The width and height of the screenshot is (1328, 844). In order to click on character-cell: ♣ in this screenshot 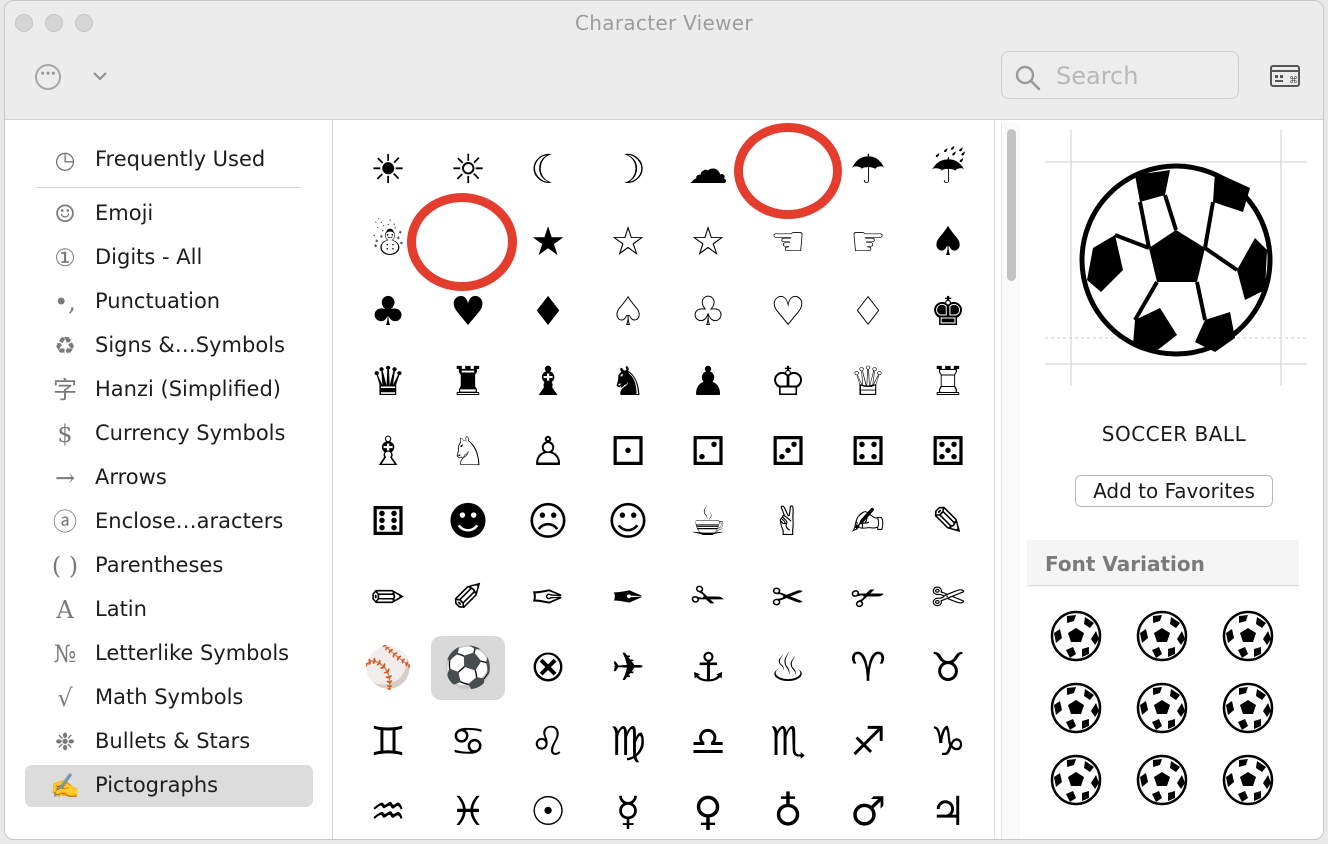, I will do `click(388, 312)`.